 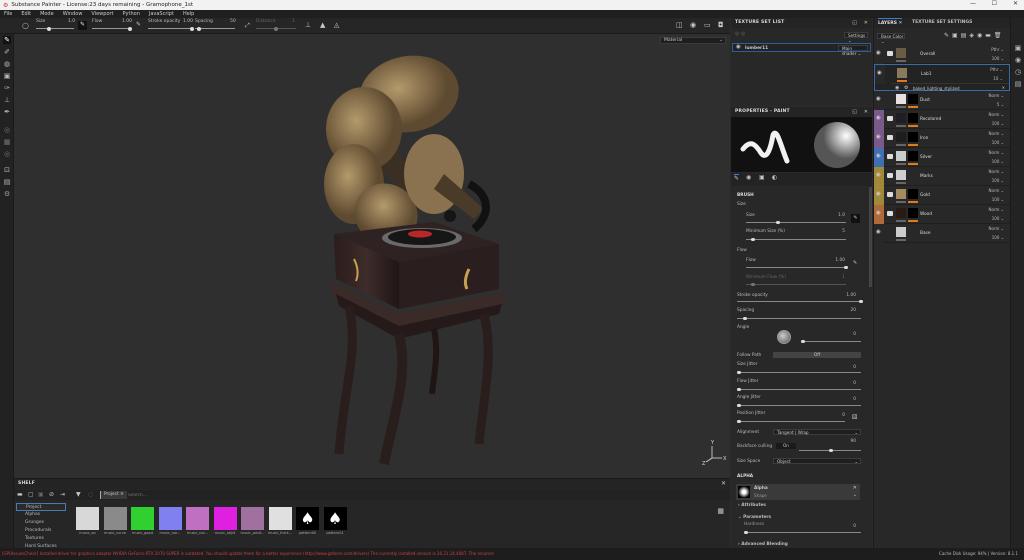 What do you see at coordinates (7, 154) in the screenshot?
I see `material-picker-icon: ◎` at bounding box center [7, 154].